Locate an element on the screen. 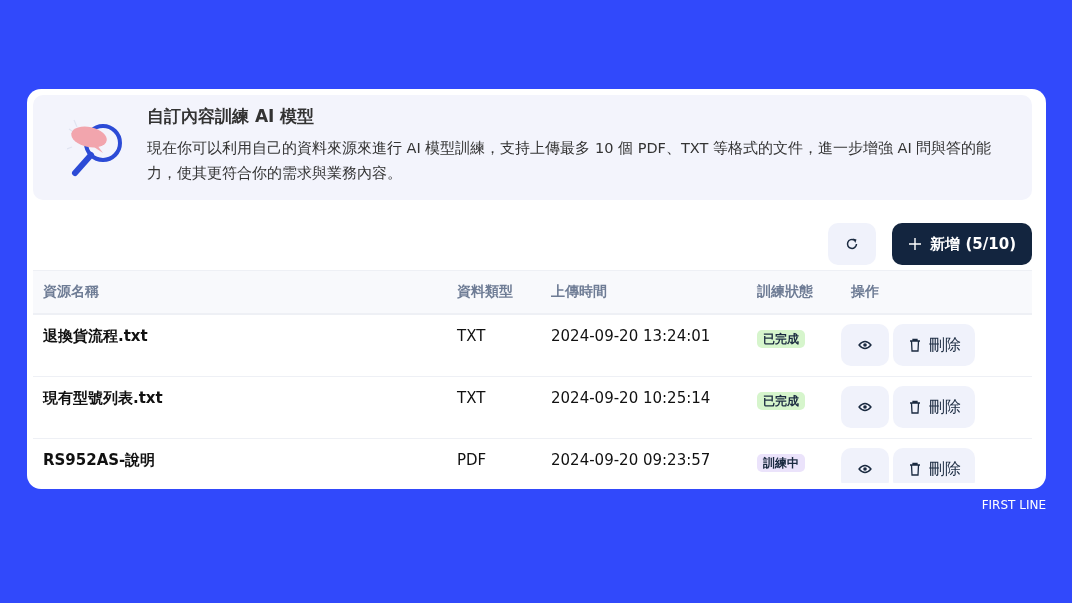  add-button: 新增 (5/10) is located at coordinates (962, 244).